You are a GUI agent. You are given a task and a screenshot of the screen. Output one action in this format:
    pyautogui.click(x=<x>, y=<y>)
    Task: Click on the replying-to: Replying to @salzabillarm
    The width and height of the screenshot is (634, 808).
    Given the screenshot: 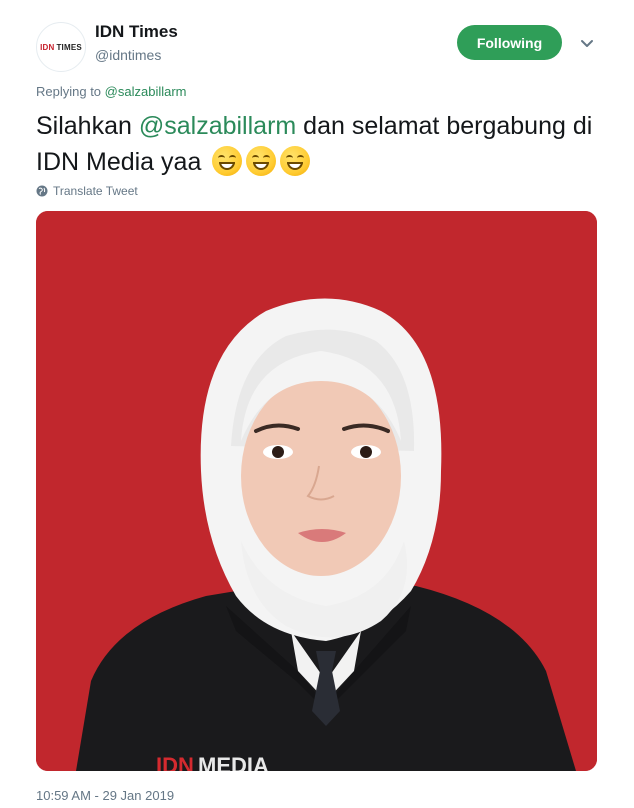 What is the action you would take?
    pyautogui.click(x=111, y=91)
    